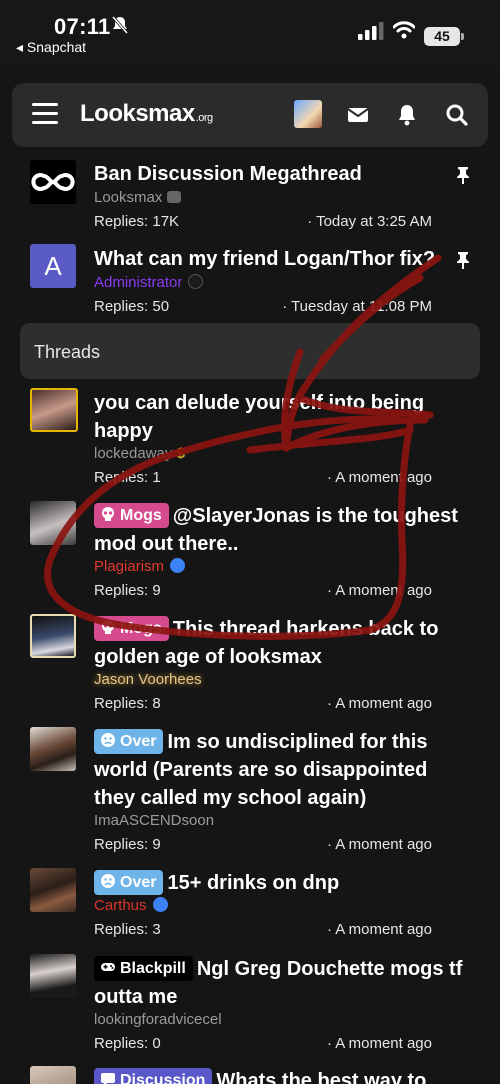 The image size is (500, 1084). Describe the element at coordinates (137, 221) in the screenshot. I see `reply-count: Replies: 17K` at that location.